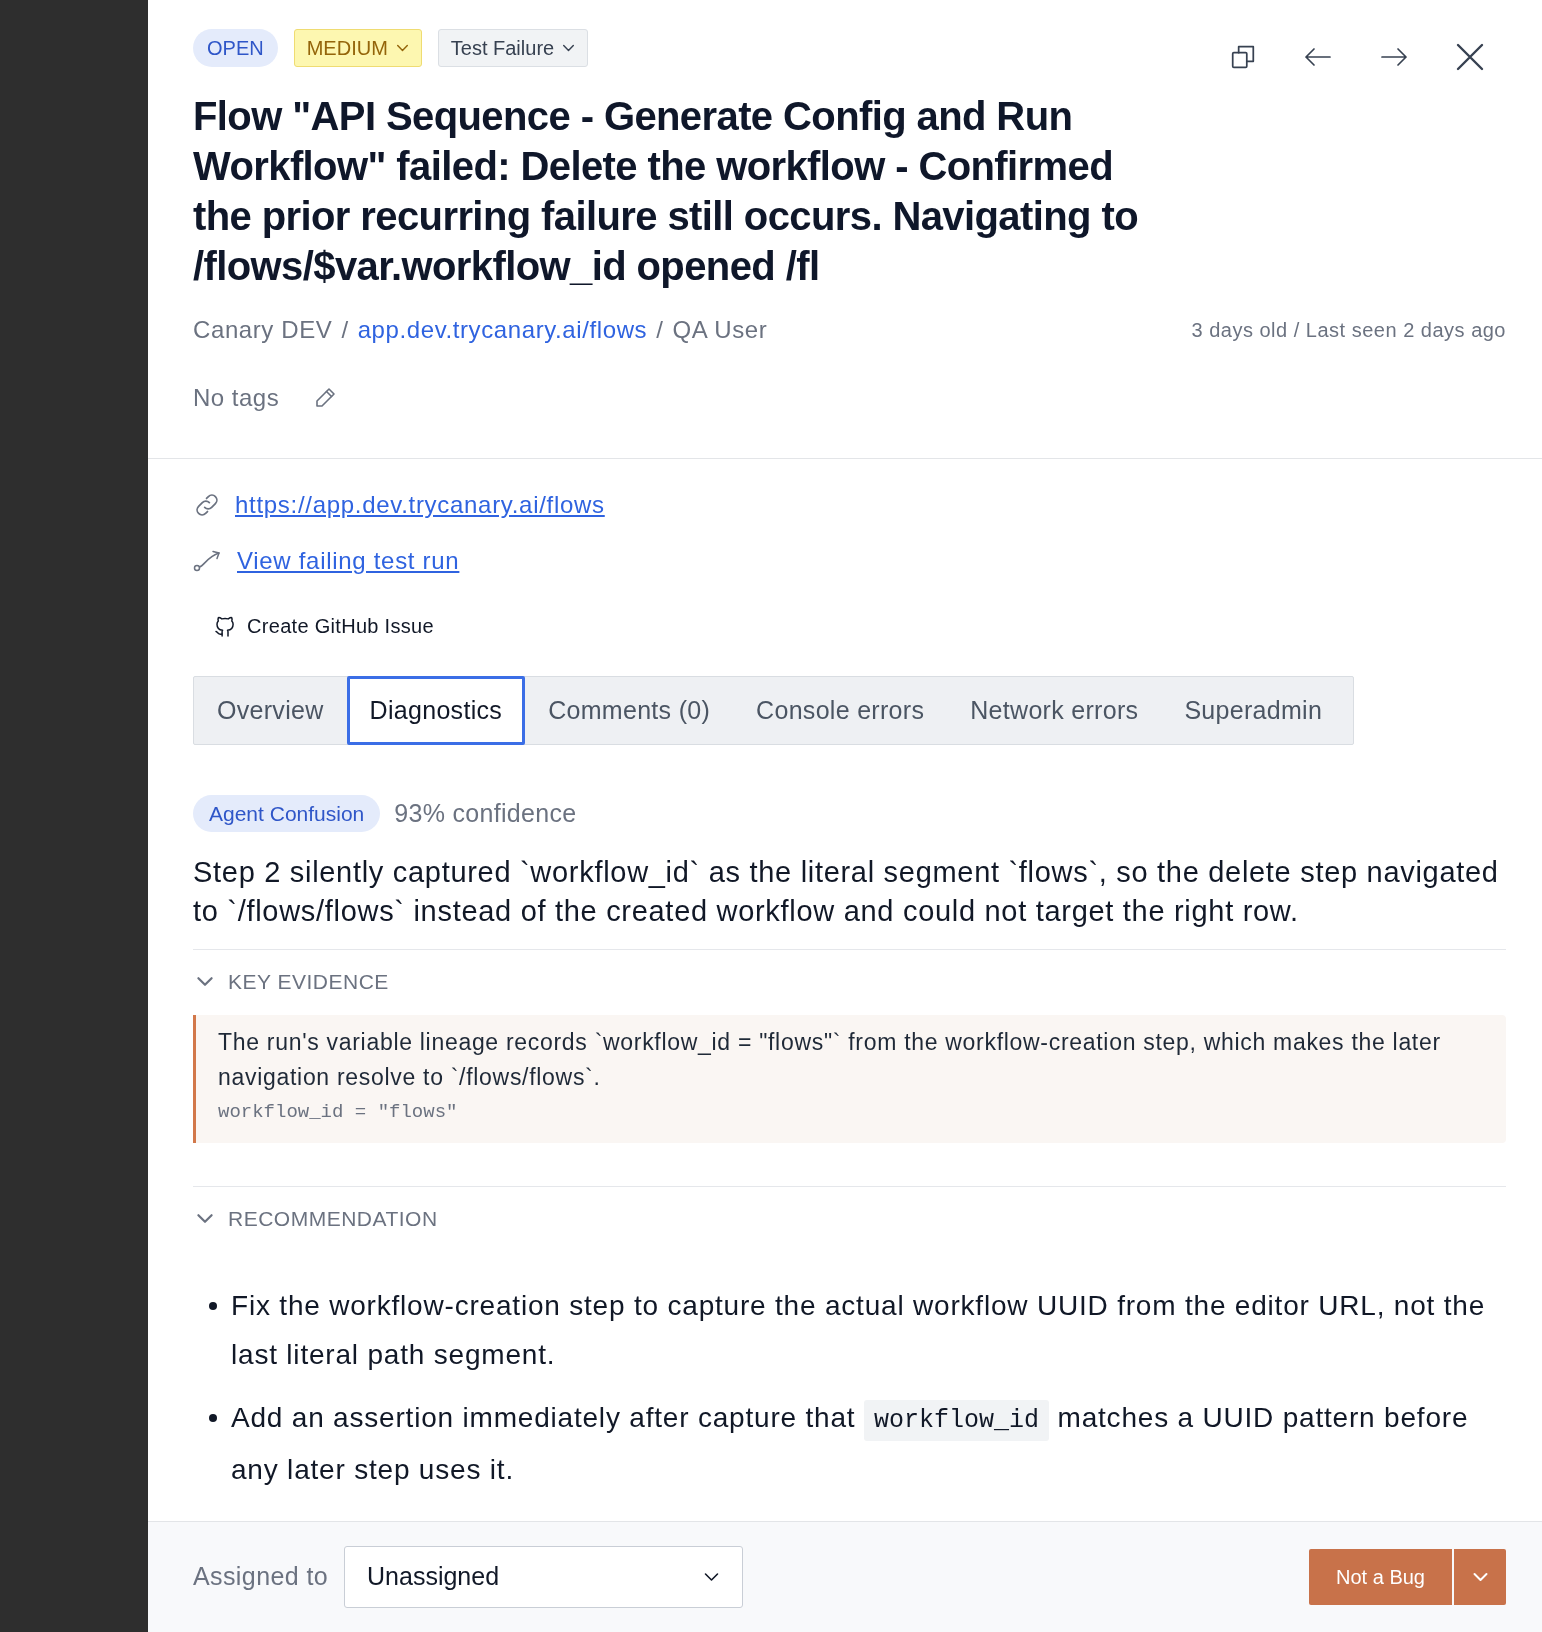 The height and width of the screenshot is (1632, 1542). I want to click on recommendation-text: Add an assertion immediately after capture that workflow_id matches a UUID pattern before any later step uses it., so click(850, 1442).